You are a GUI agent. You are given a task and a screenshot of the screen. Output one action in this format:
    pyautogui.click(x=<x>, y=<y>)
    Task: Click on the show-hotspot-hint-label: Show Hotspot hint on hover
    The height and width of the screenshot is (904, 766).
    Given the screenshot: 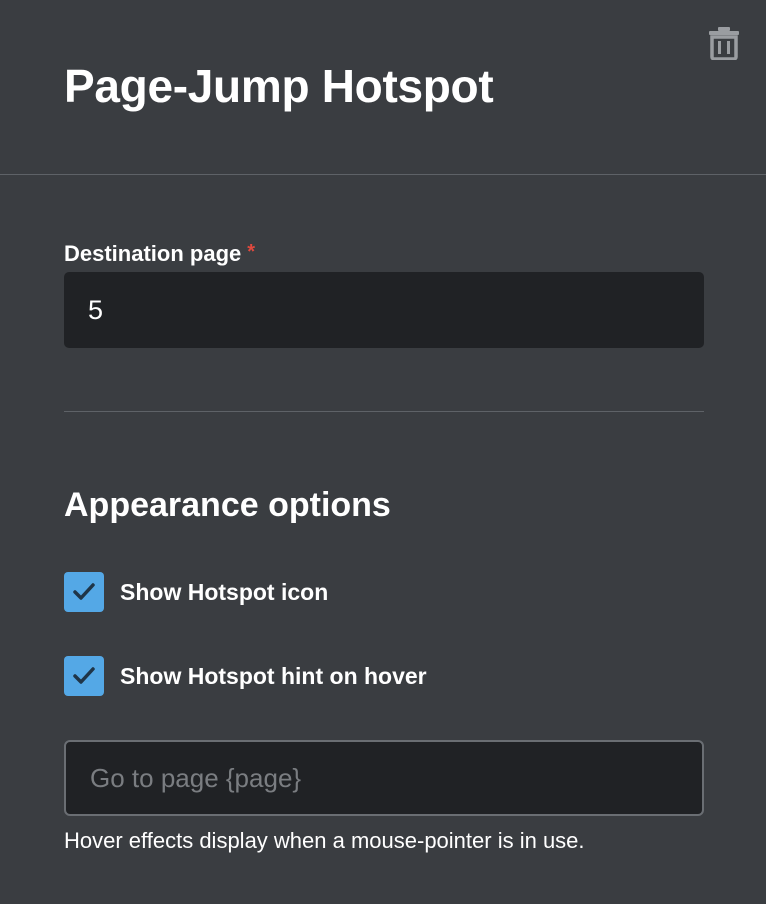 What is the action you would take?
    pyautogui.click(x=273, y=676)
    